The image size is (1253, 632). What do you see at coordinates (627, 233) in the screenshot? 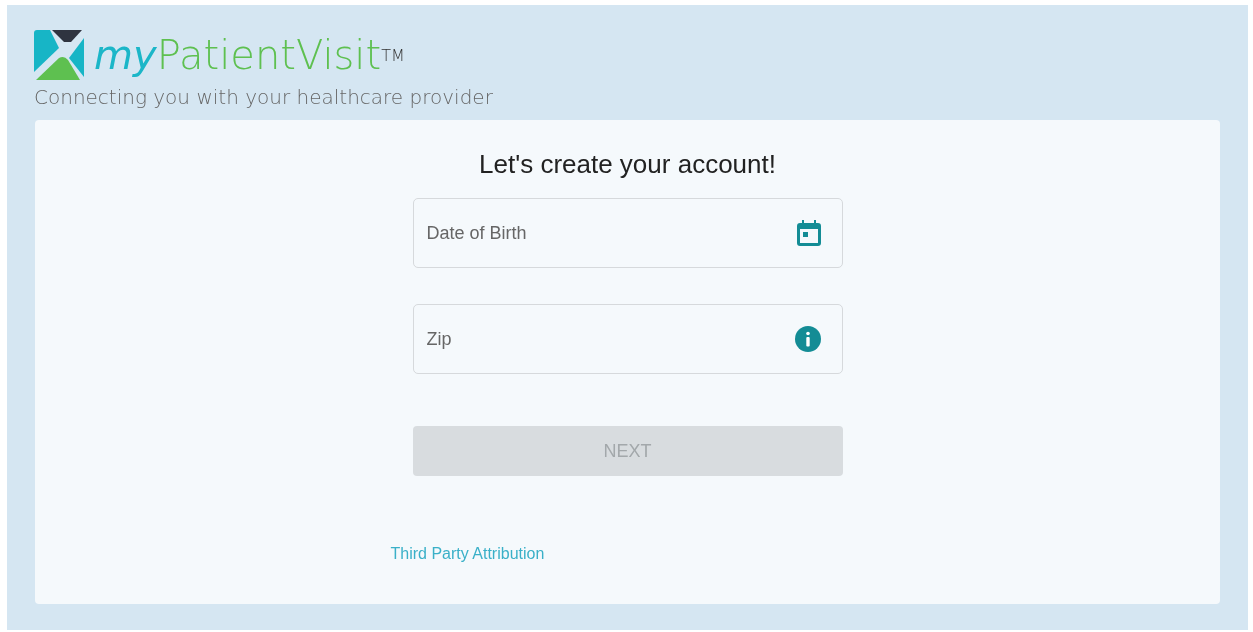
I see `input-field: Date of Birth` at bounding box center [627, 233].